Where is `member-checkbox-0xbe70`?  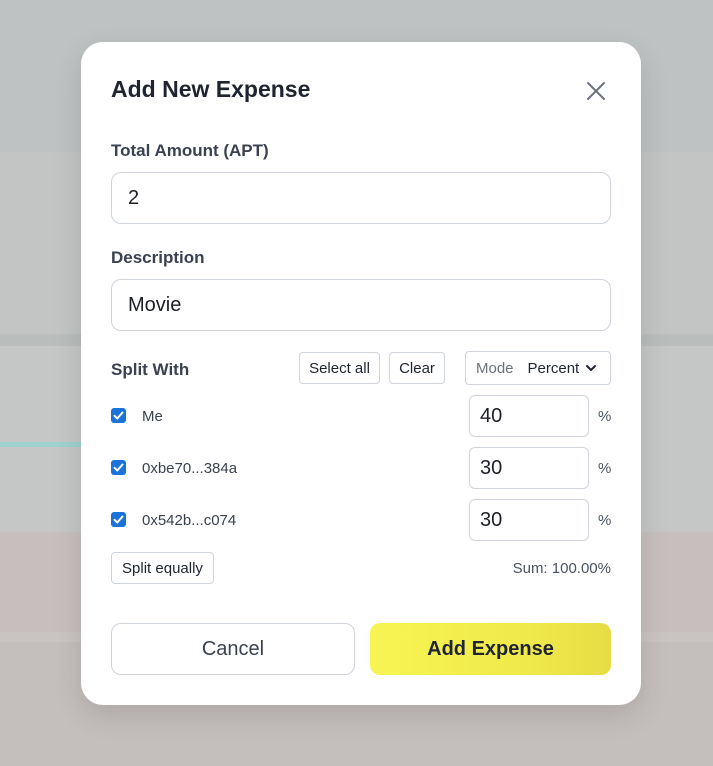 member-checkbox-0xbe70 is located at coordinates (118, 467).